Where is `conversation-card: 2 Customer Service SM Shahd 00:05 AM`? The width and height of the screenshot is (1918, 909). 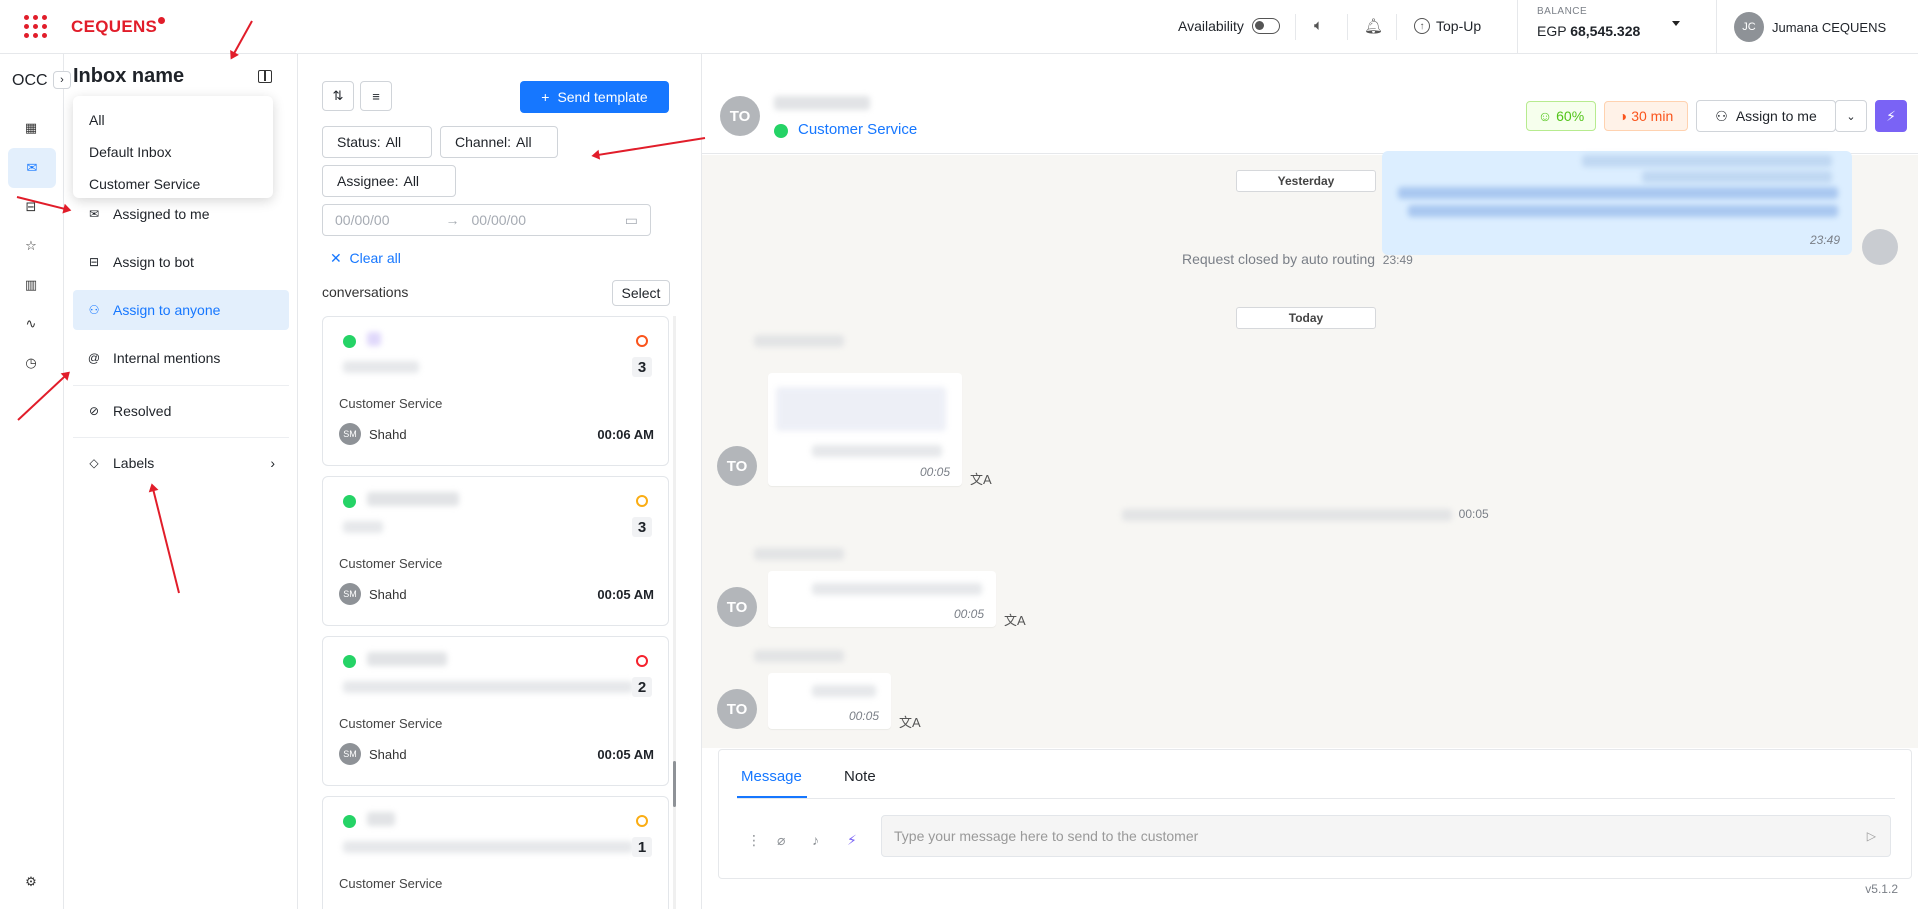
conversation-card: 2 Customer Service SM Shahd 00:05 AM is located at coordinates (495, 711).